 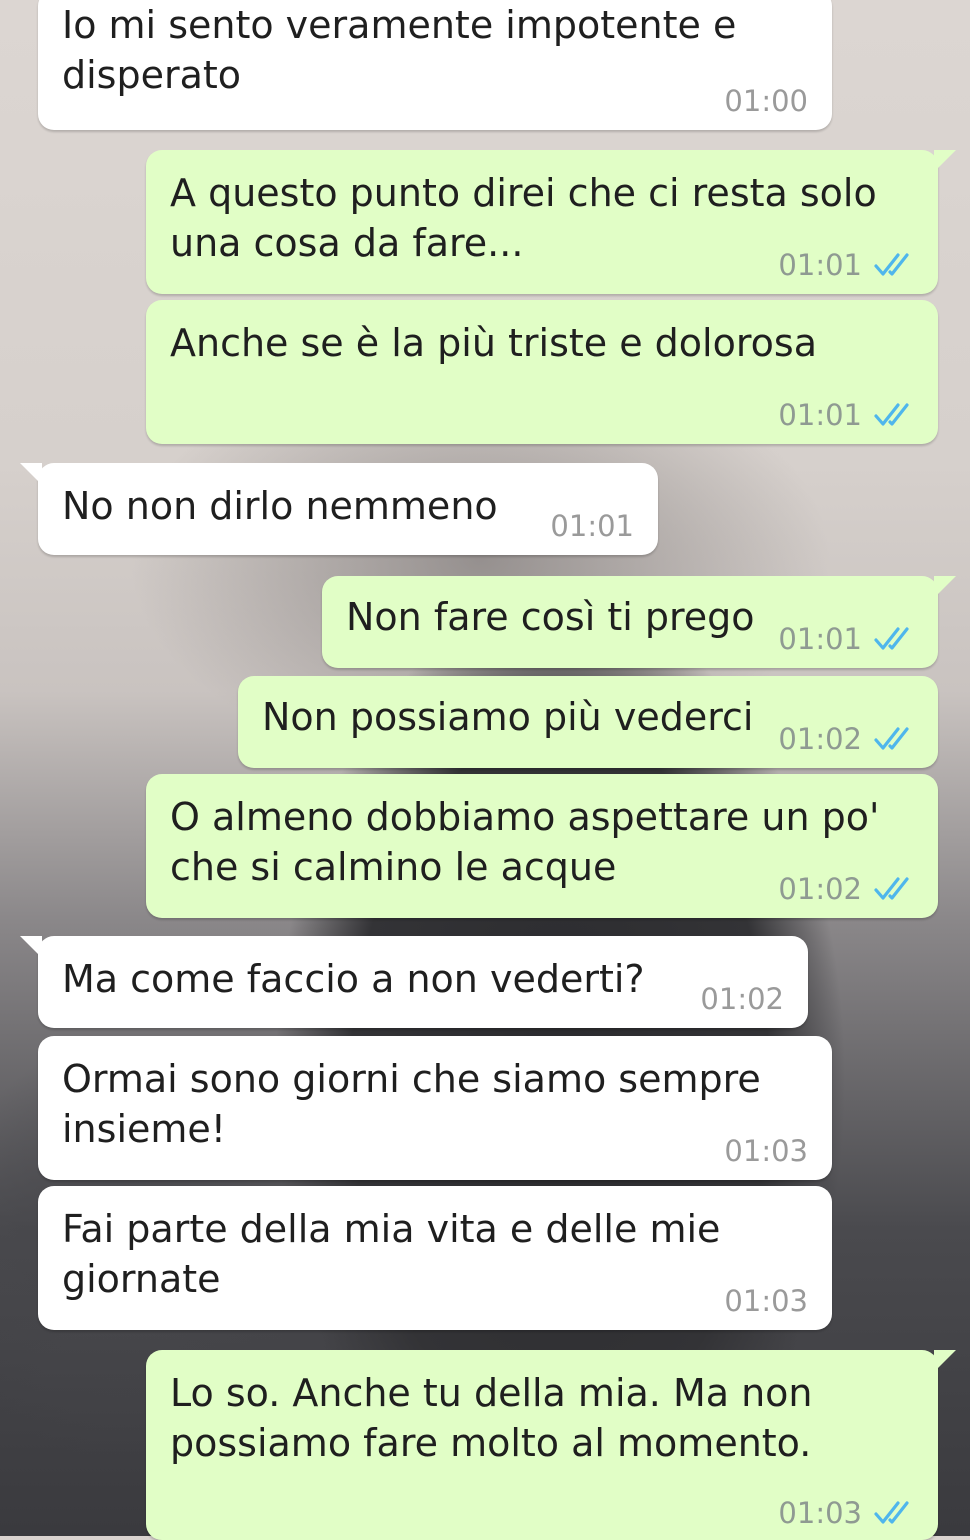 I want to click on message-incoming: Ma come faccio a non vederti? 01:02, so click(x=414, y=982).